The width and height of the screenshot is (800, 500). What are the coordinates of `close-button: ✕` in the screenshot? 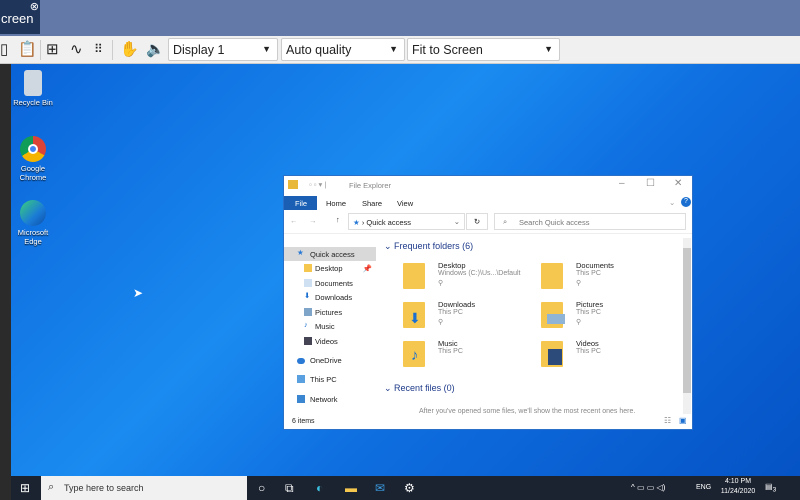 It's located at (678, 183).